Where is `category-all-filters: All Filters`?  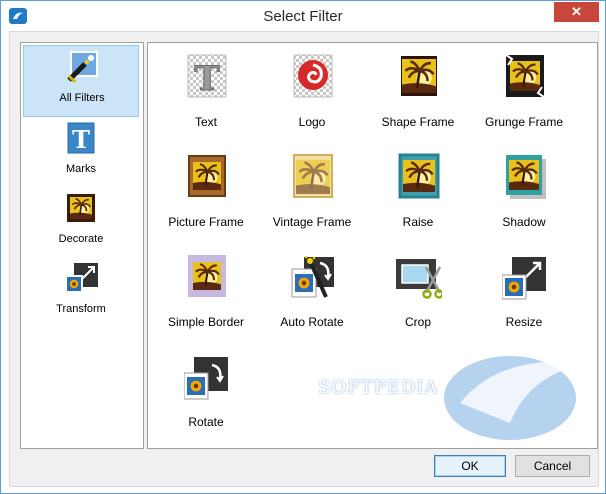
category-all-filters: All Filters is located at coordinates (81, 81).